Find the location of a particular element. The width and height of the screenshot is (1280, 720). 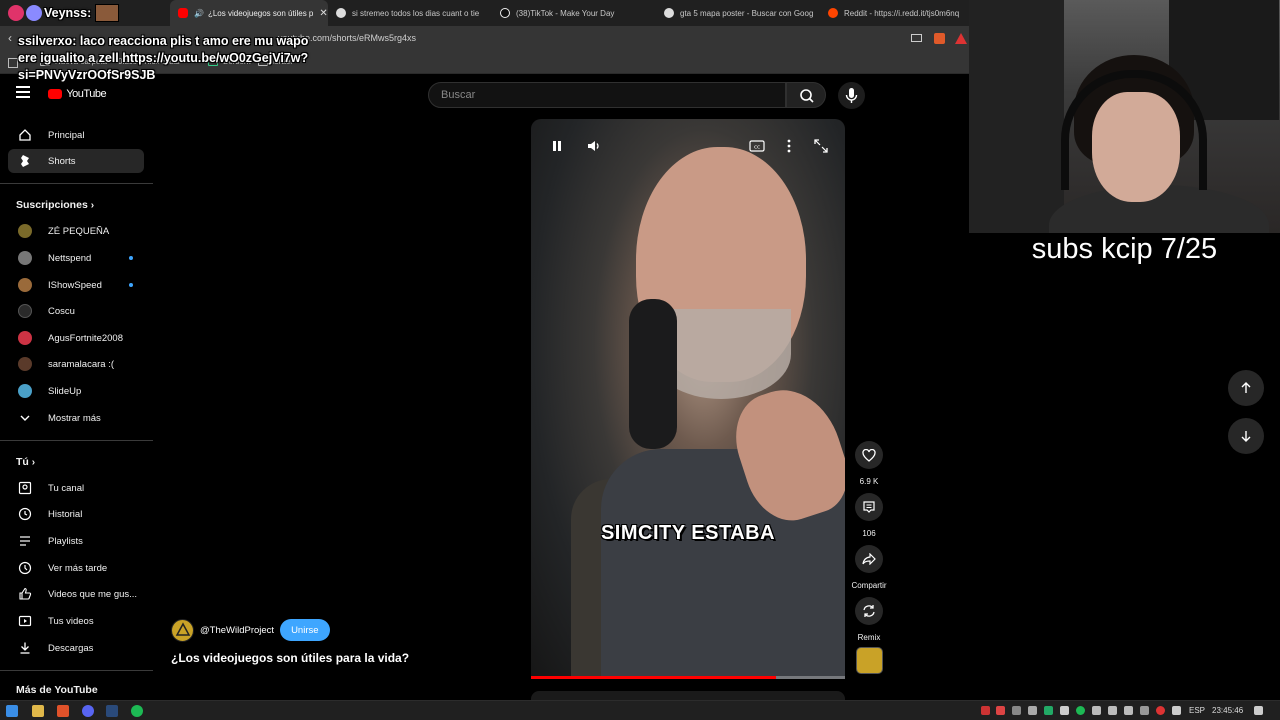

browser-tab: si stremeo todos los dias cuant o tie is located at coordinates (410, 13).